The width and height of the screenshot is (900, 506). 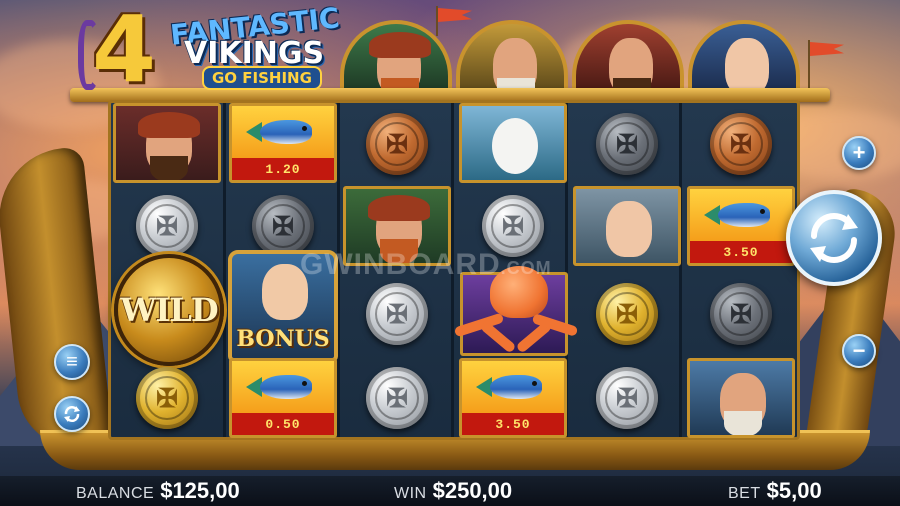 I want to click on viking-elder-skull-symbol, so click(x=741, y=398).